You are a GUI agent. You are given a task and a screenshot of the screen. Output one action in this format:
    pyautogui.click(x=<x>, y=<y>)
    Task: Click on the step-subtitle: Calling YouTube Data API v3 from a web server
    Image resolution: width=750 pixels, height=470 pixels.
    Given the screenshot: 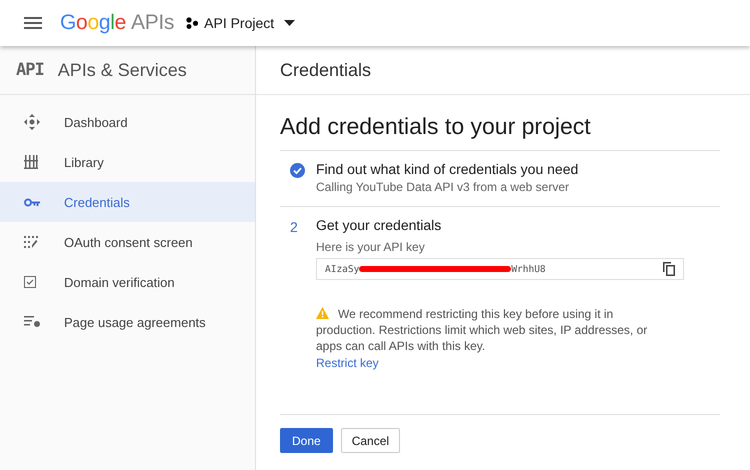 What is the action you would take?
    pyautogui.click(x=443, y=187)
    